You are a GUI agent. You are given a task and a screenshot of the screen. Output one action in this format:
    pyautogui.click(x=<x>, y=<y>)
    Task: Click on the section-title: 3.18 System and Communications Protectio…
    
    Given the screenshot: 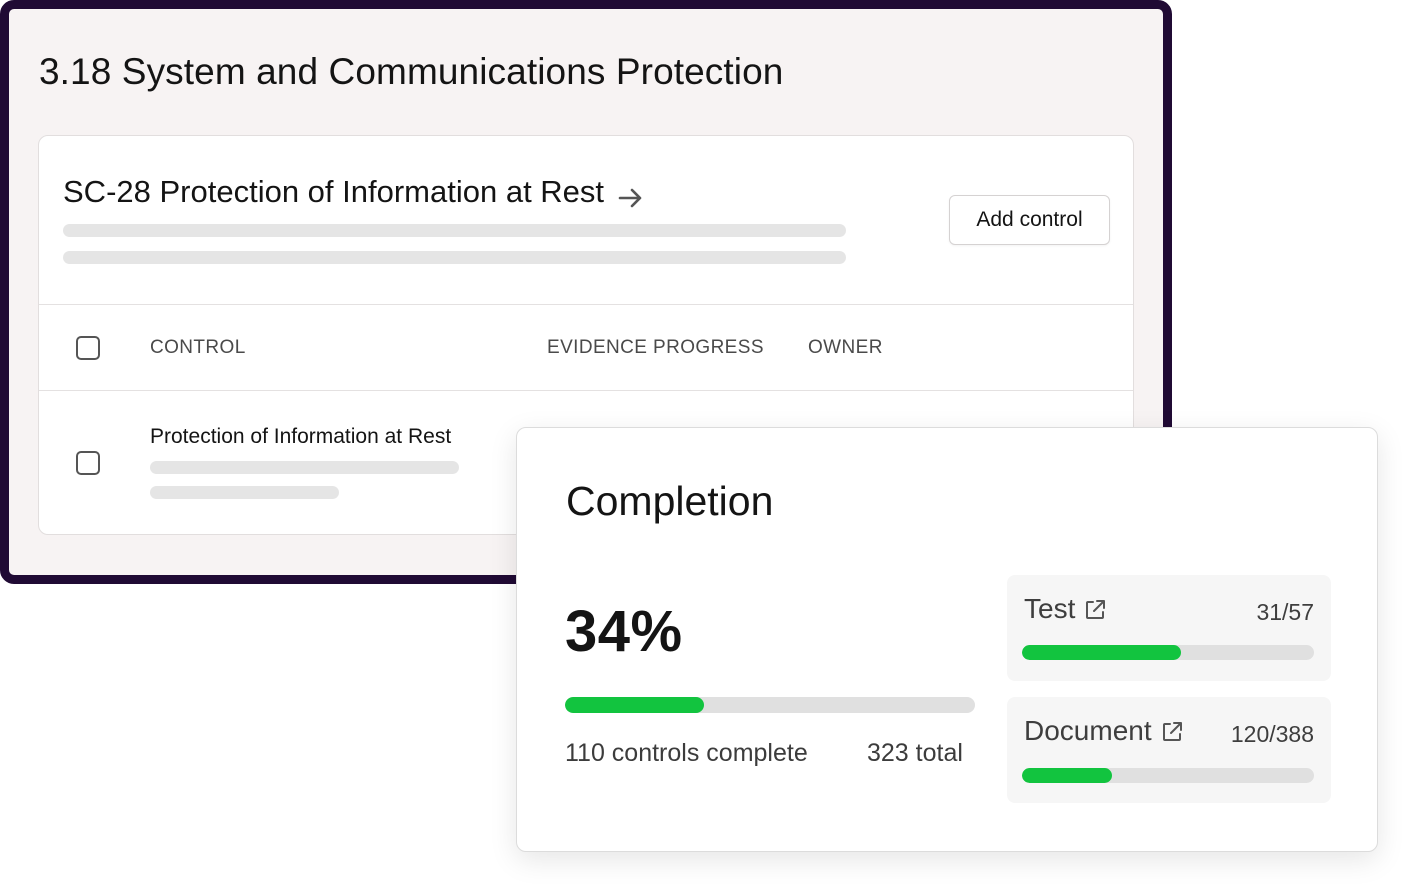 What is the action you would take?
    pyautogui.click(x=411, y=71)
    